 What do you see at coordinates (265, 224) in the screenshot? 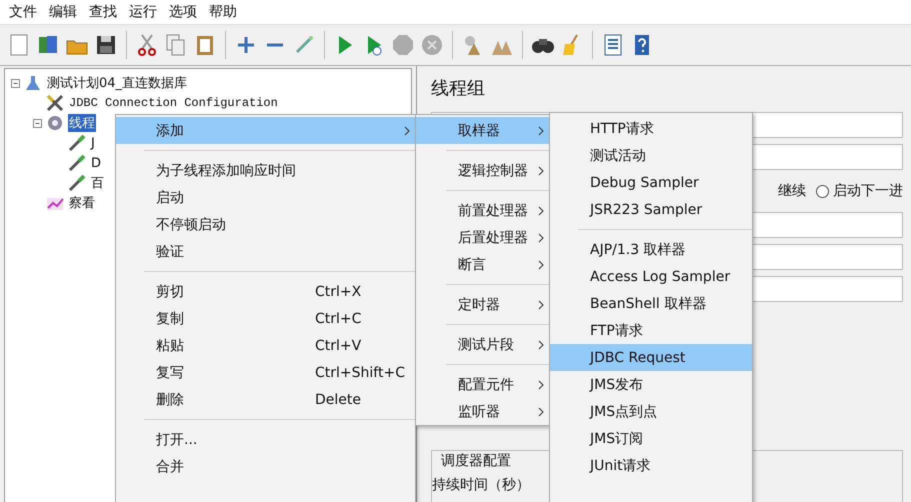
I see `menu-item: 不停顿启动` at bounding box center [265, 224].